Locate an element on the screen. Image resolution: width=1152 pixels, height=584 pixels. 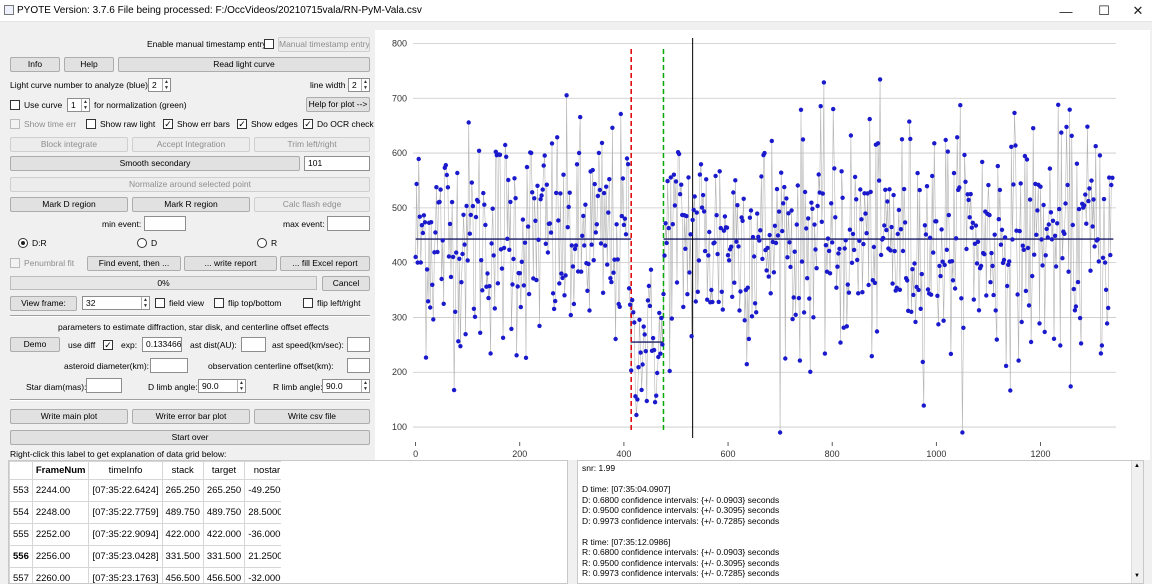
table-cell: 2260.00 is located at coordinates (60, 575).